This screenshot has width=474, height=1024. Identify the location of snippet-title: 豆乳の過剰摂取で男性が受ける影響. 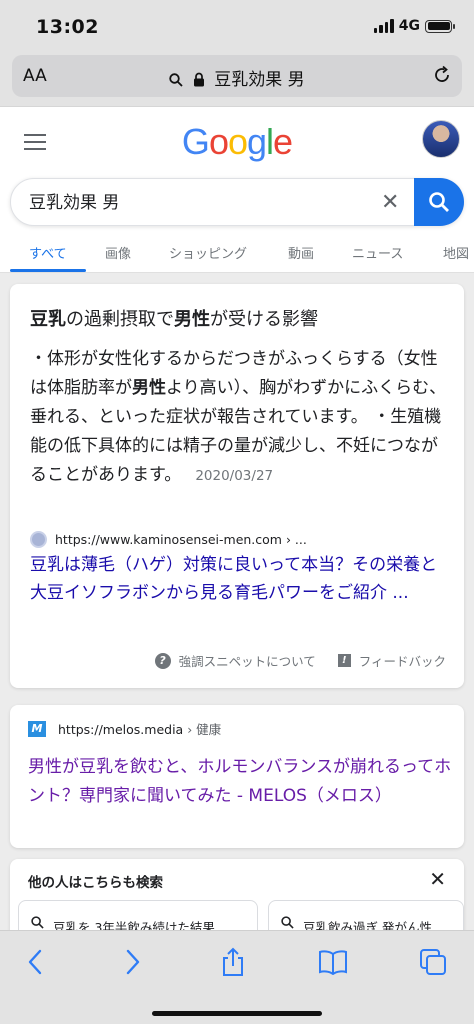
(174, 319).